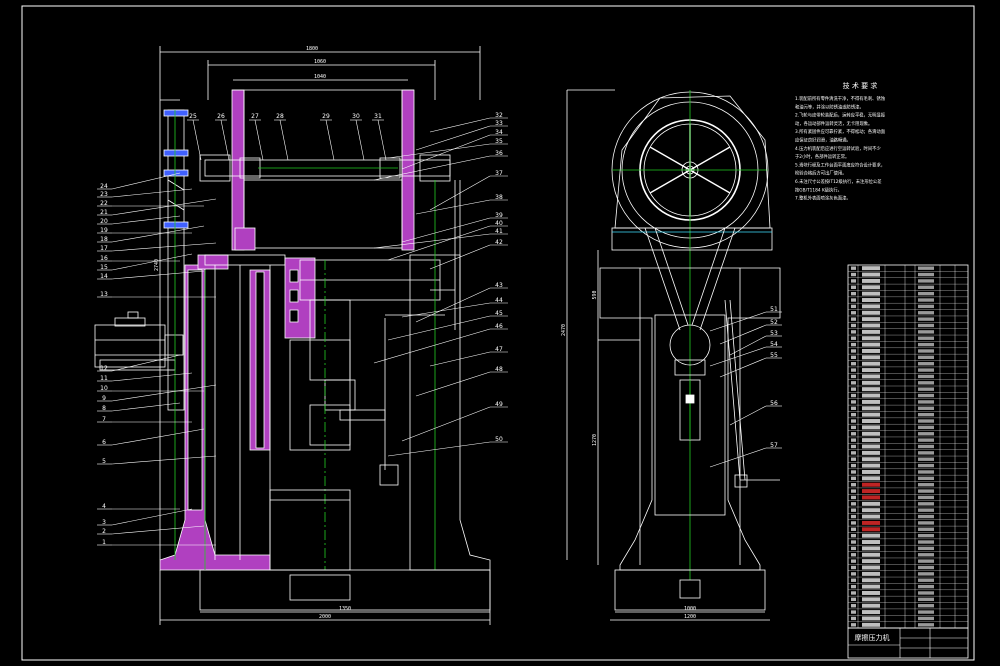  I want to click on callout-label: 30, so click(356, 116).